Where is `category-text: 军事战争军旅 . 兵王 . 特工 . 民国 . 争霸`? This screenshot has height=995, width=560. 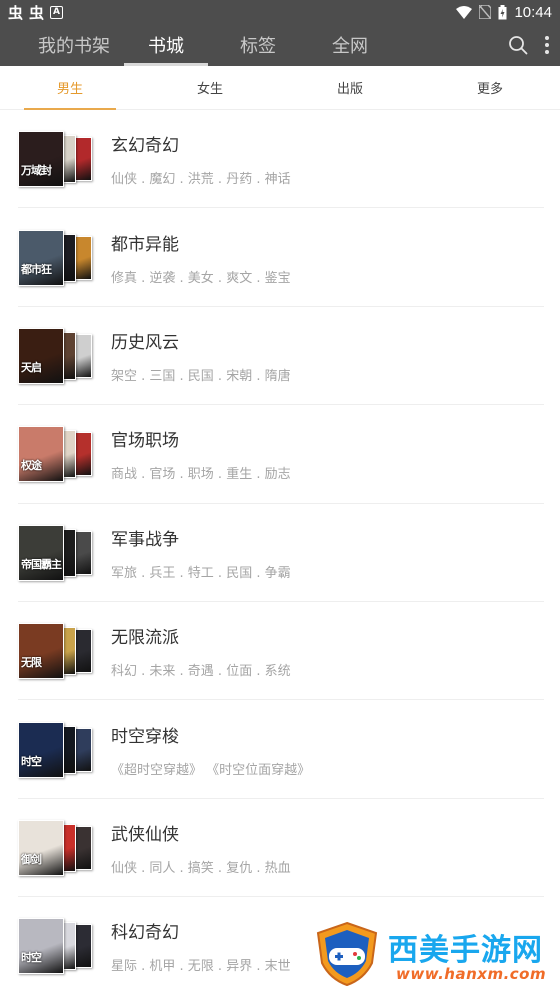
category-text: 军事战争军旅 . 兵王 . 特工 . 民国 . 争霸 is located at coordinates (201, 553).